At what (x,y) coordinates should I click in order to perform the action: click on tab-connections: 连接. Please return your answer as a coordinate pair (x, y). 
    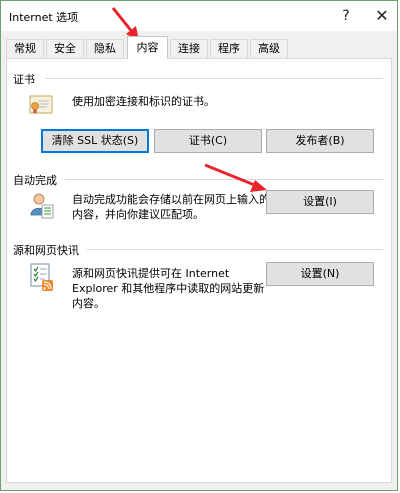
    Looking at the image, I should click on (189, 48).